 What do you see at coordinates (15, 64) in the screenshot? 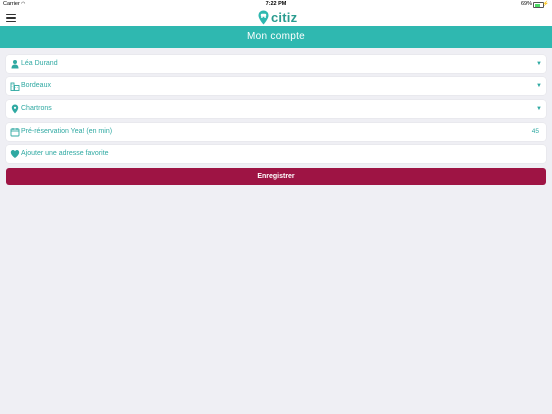
I see `user-icon` at bounding box center [15, 64].